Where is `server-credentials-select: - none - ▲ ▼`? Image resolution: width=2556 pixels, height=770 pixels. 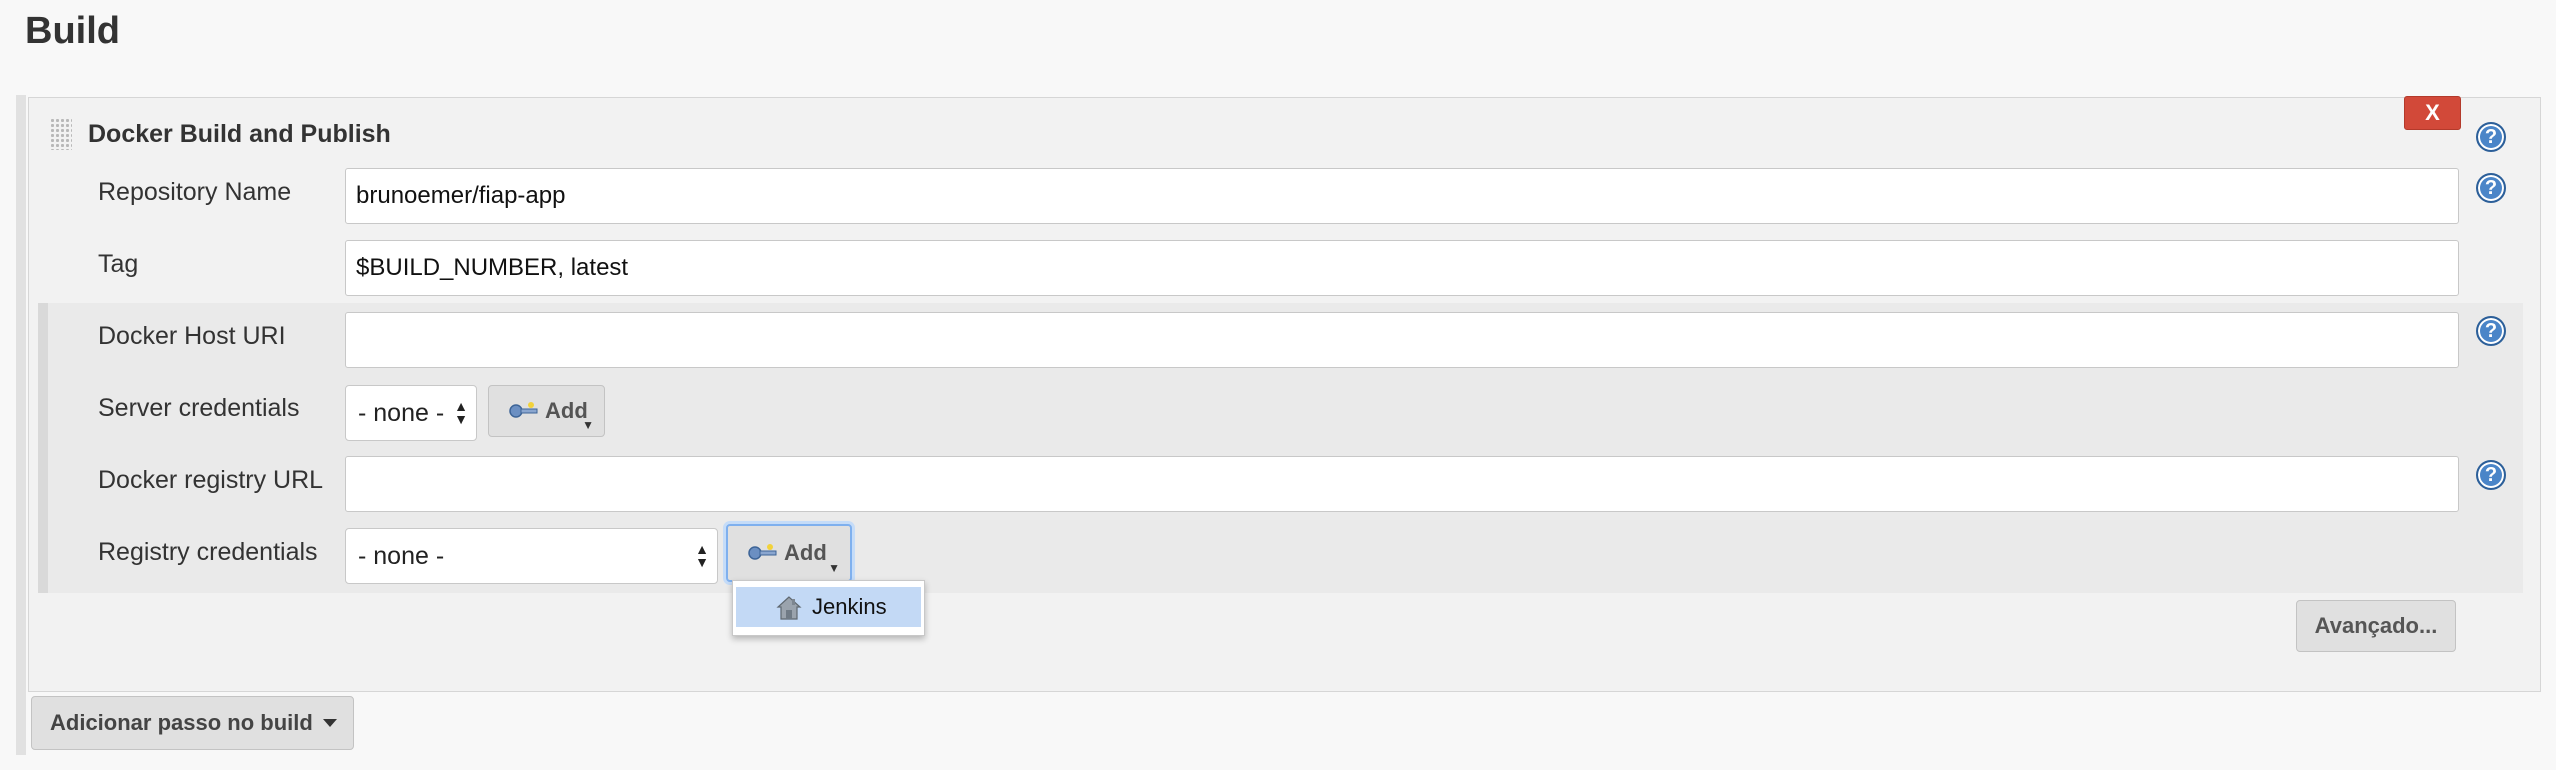 server-credentials-select: - none - ▲ ▼ is located at coordinates (411, 413).